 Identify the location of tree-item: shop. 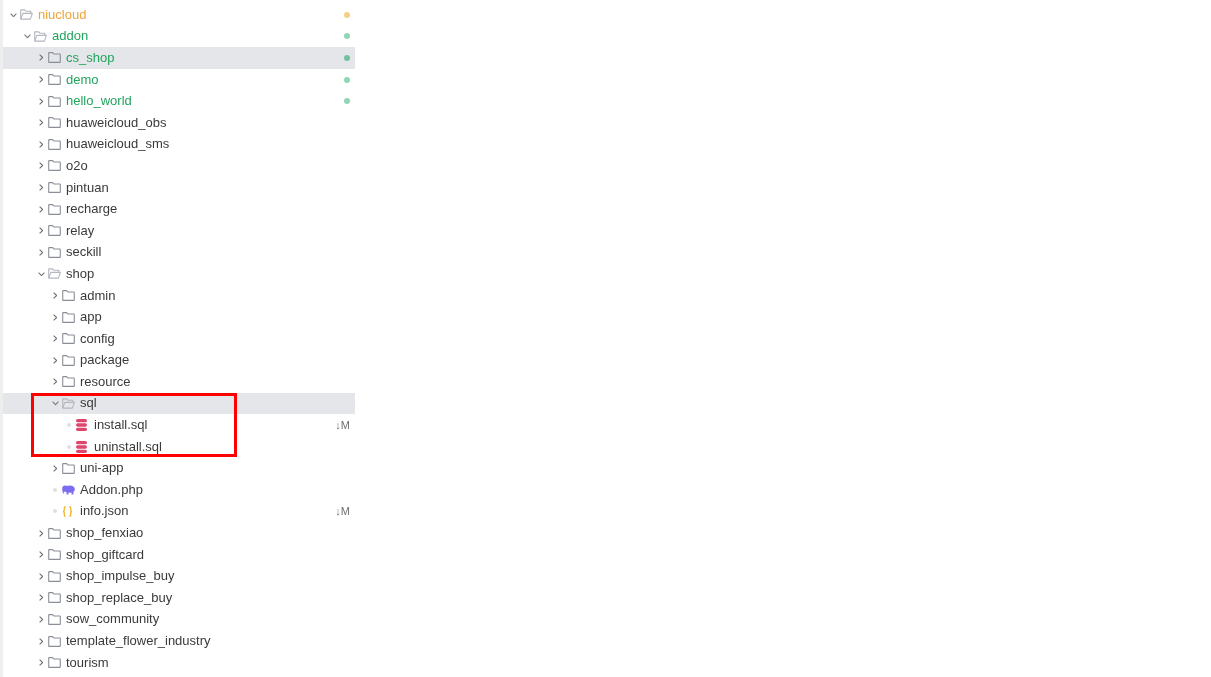
(179, 274).